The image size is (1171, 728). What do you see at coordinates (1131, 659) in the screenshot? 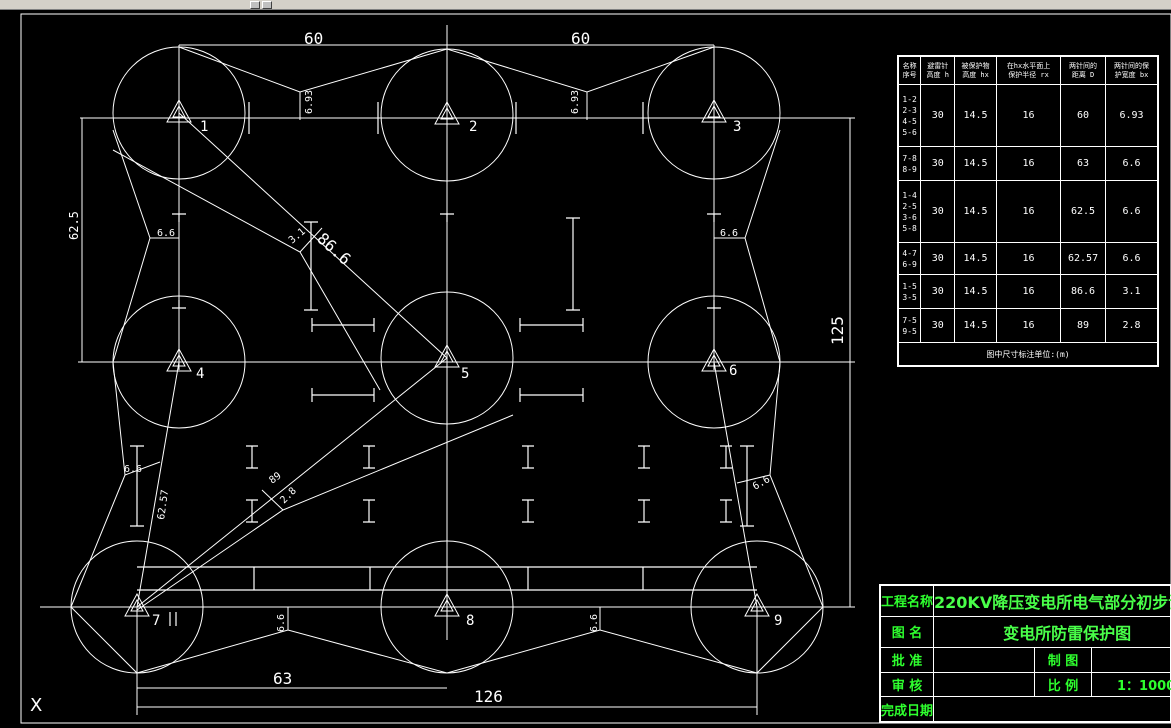
I see `draw-value` at bounding box center [1131, 659].